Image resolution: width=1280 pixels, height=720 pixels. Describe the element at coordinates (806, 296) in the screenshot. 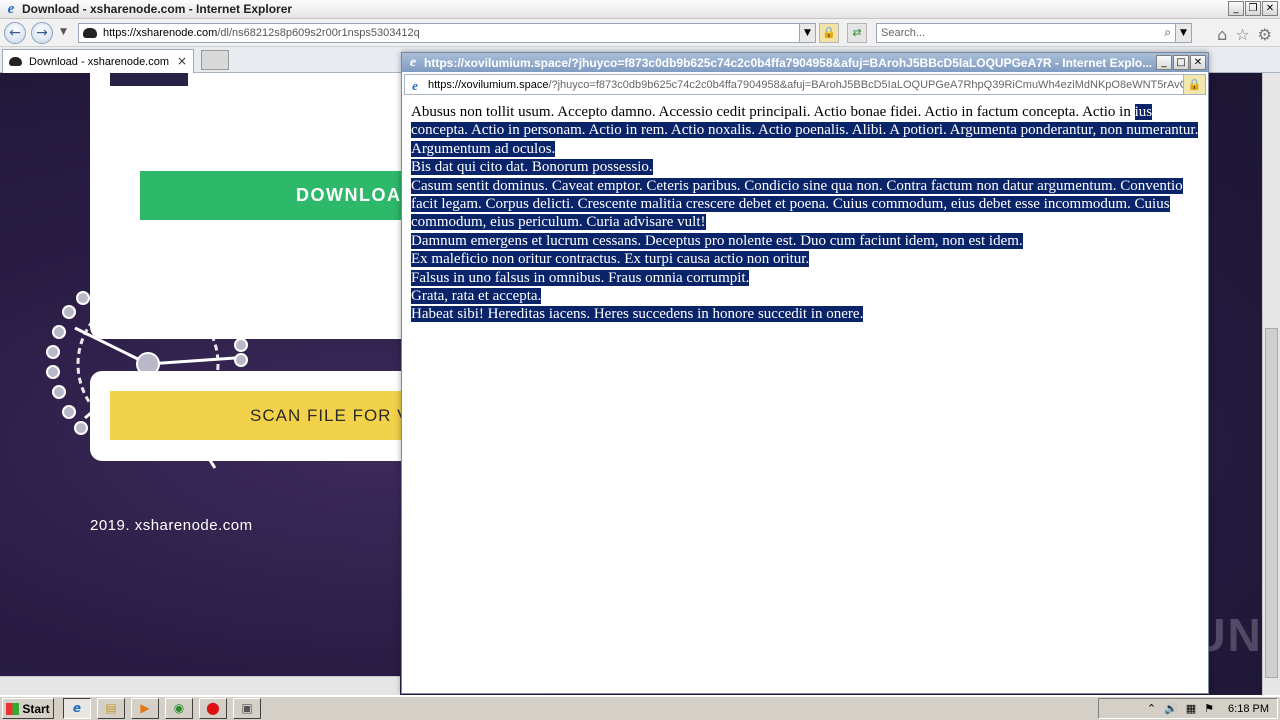

I see `popup-paragraph: Grata, rata et accepta.` at that location.